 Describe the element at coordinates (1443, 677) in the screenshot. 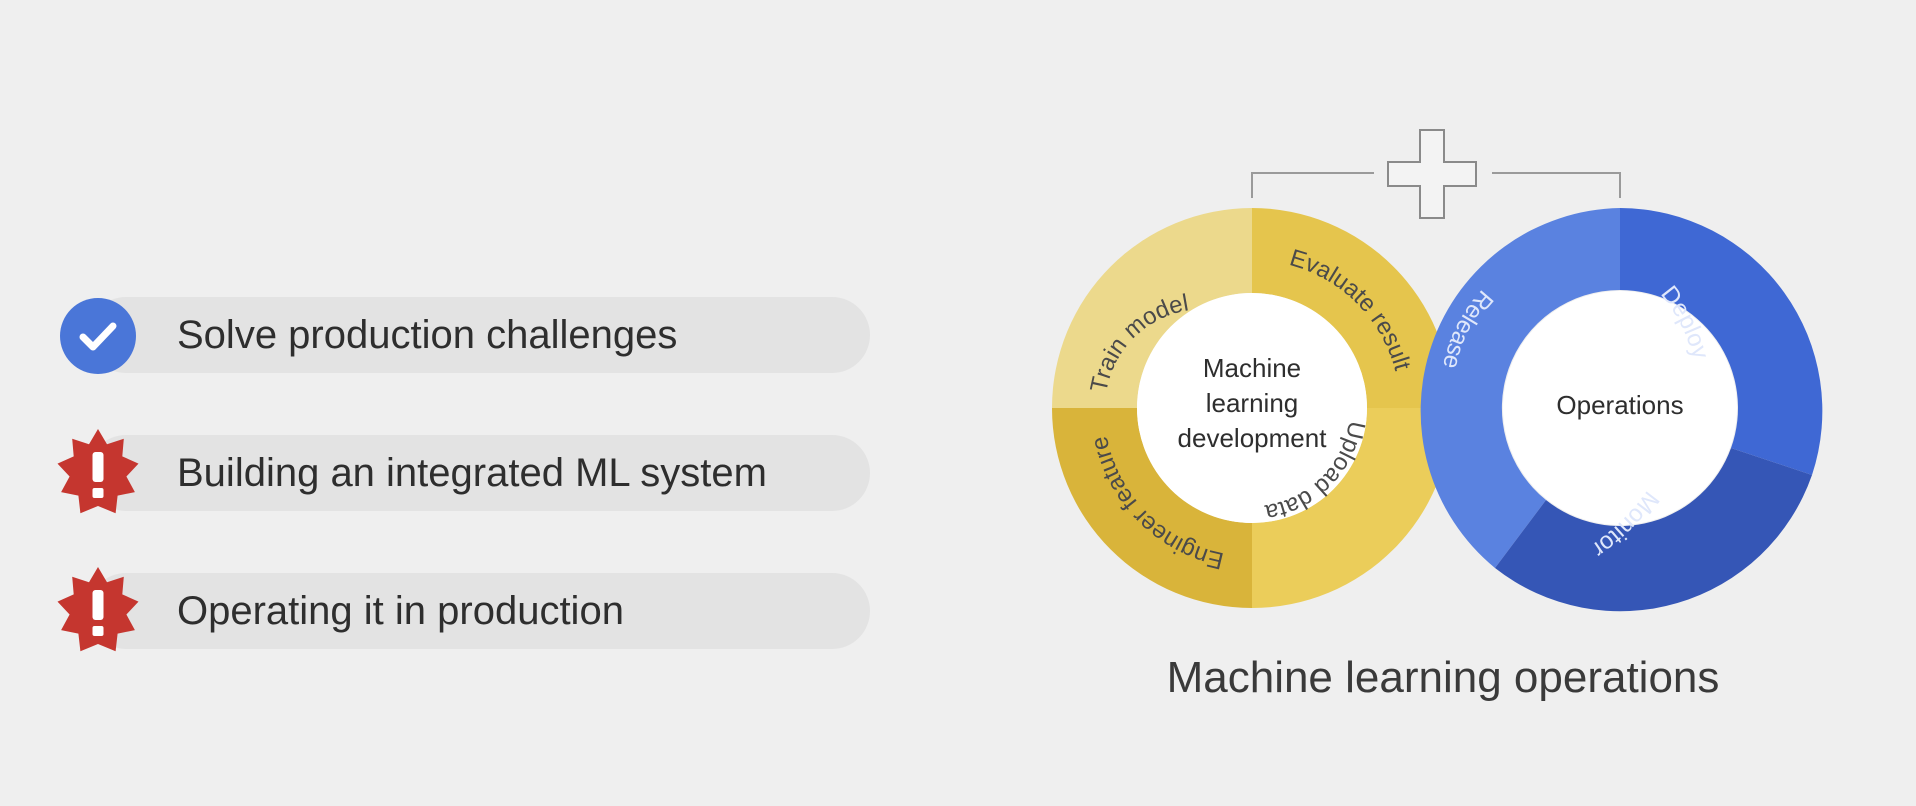

I see `diagram-caption: Machine learning operations` at that location.